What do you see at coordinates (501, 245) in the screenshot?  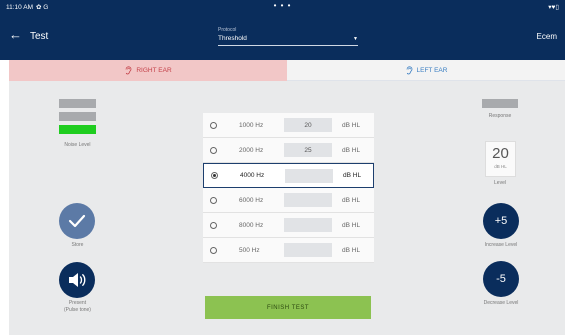 I see `increase-level-label: Increase Level` at bounding box center [501, 245].